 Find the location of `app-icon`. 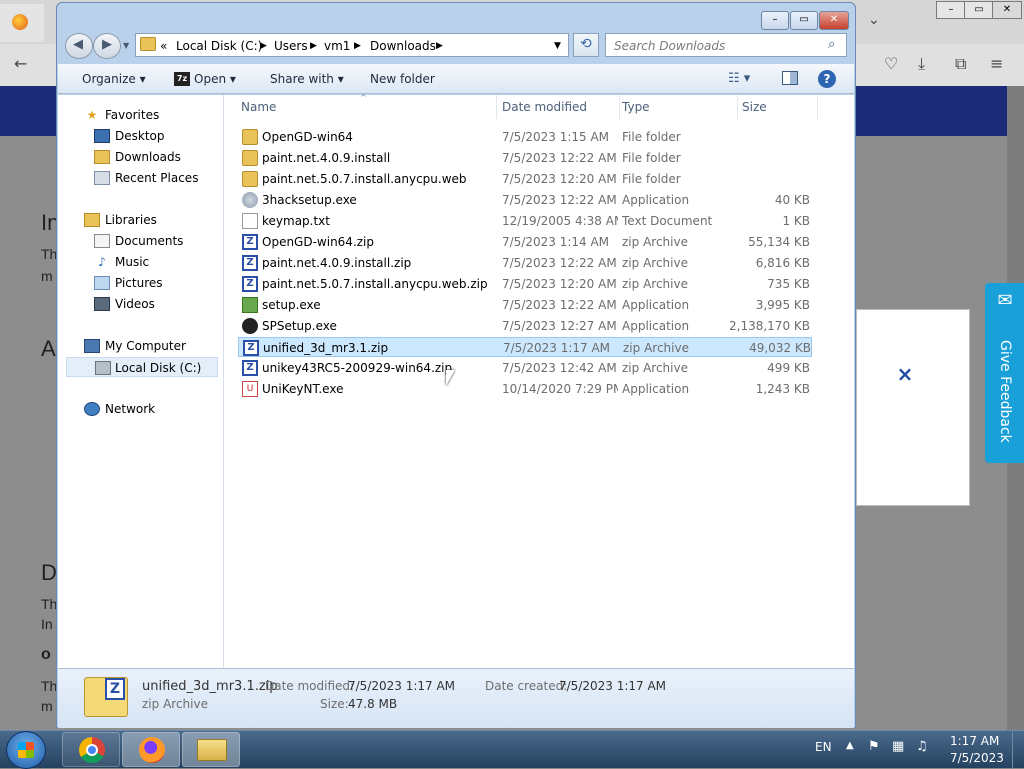

app-icon is located at coordinates (250, 326).